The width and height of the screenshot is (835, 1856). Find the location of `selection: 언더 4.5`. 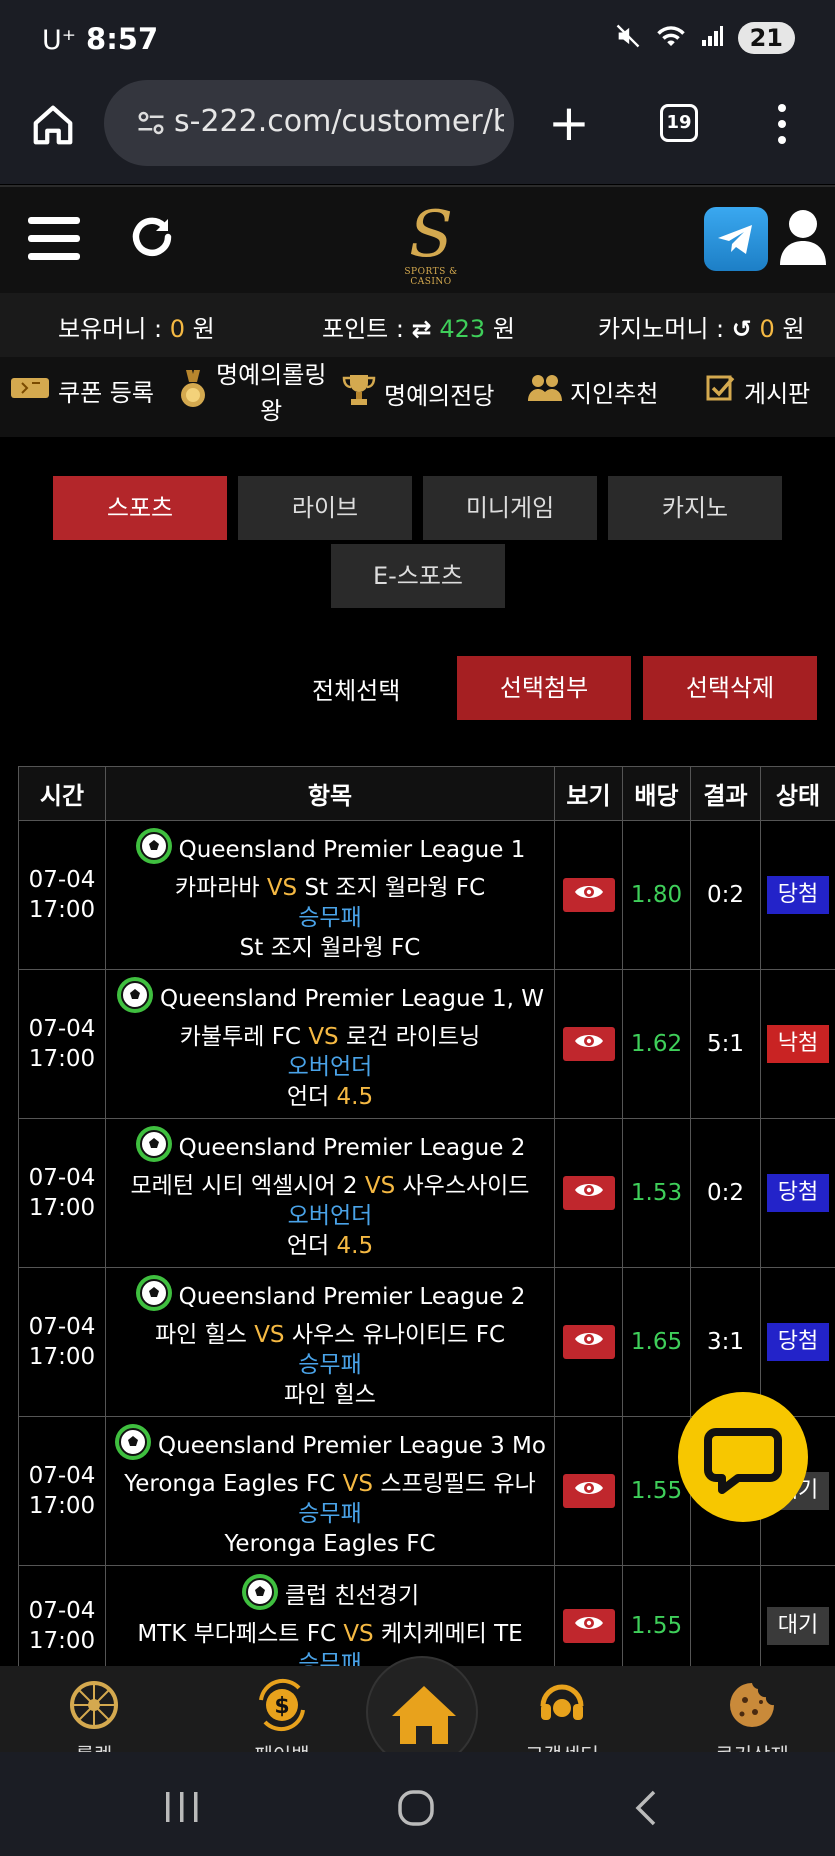

selection: 언더 4.5 is located at coordinates (330, 1246).